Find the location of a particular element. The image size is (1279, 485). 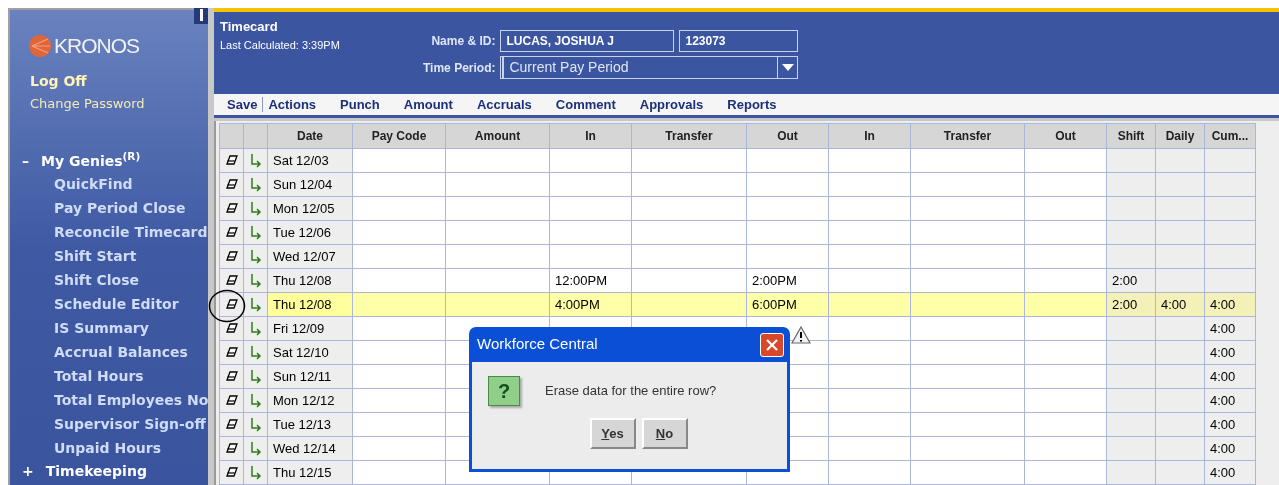

logo-text: KRONOS is located at coordinates (96, 46).